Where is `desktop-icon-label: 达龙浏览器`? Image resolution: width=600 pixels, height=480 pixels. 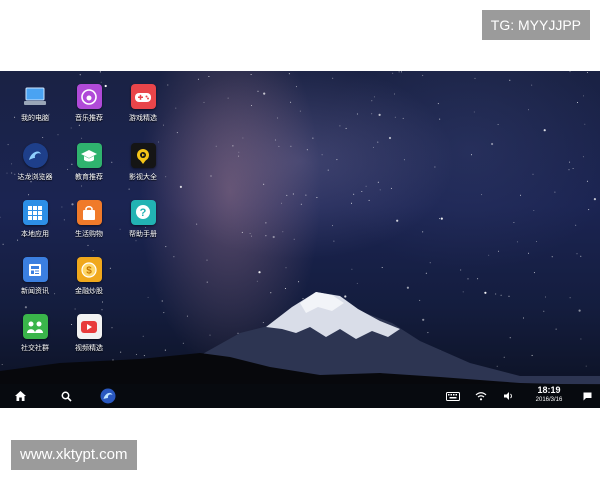
desktop-icon-label: 达龙浏览器 is located at coordinates (35, 177).